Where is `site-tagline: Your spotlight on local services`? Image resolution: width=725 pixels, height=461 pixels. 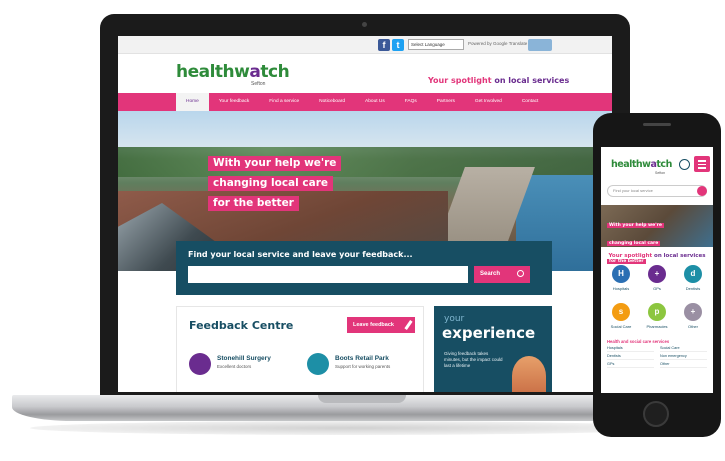
site-tagline: Your spotlight on local services is located at coordinates (498, 80).